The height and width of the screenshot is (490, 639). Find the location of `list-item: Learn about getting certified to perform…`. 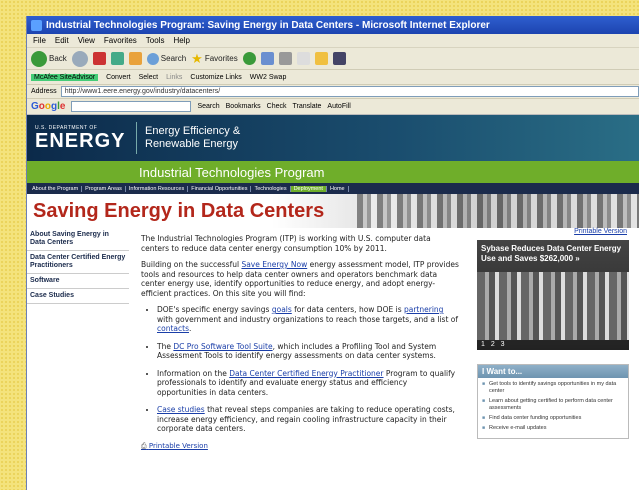

list-item: Learn about getting certified to perform… is located at coordinates (553, 405).